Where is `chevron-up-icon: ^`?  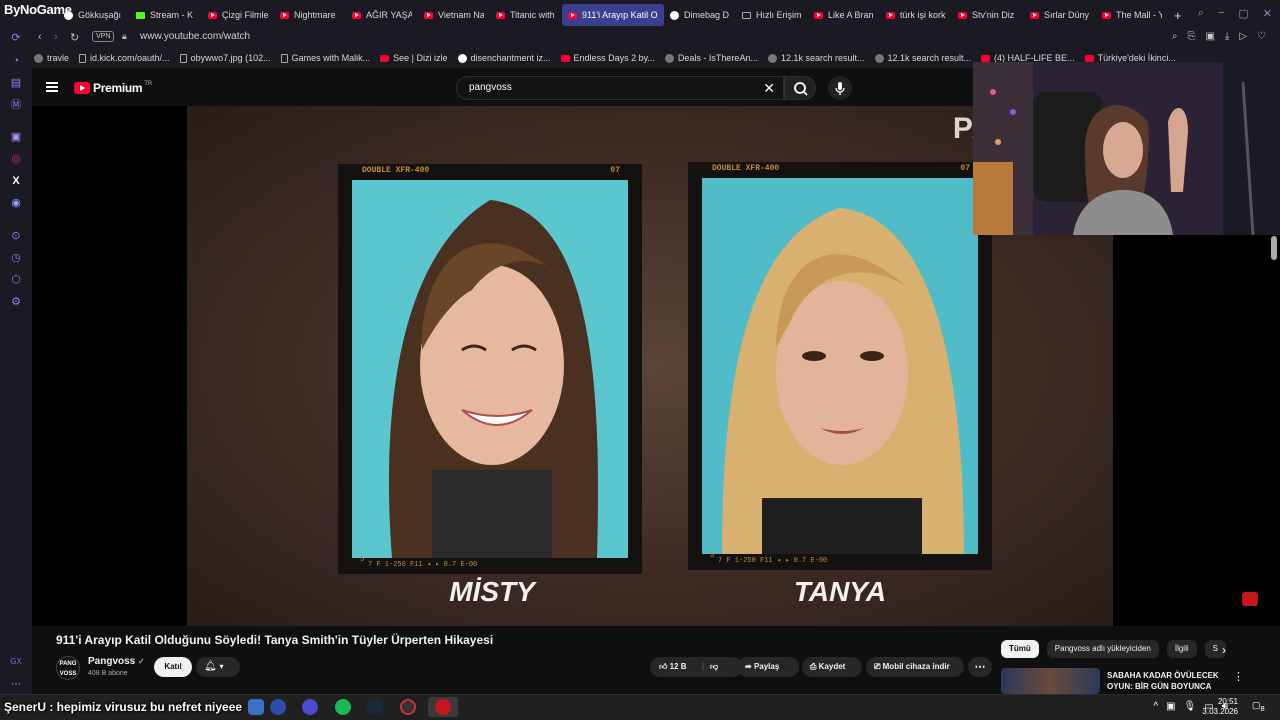
chevron-up-icon: ^ is located at coordinates (1155, 706).